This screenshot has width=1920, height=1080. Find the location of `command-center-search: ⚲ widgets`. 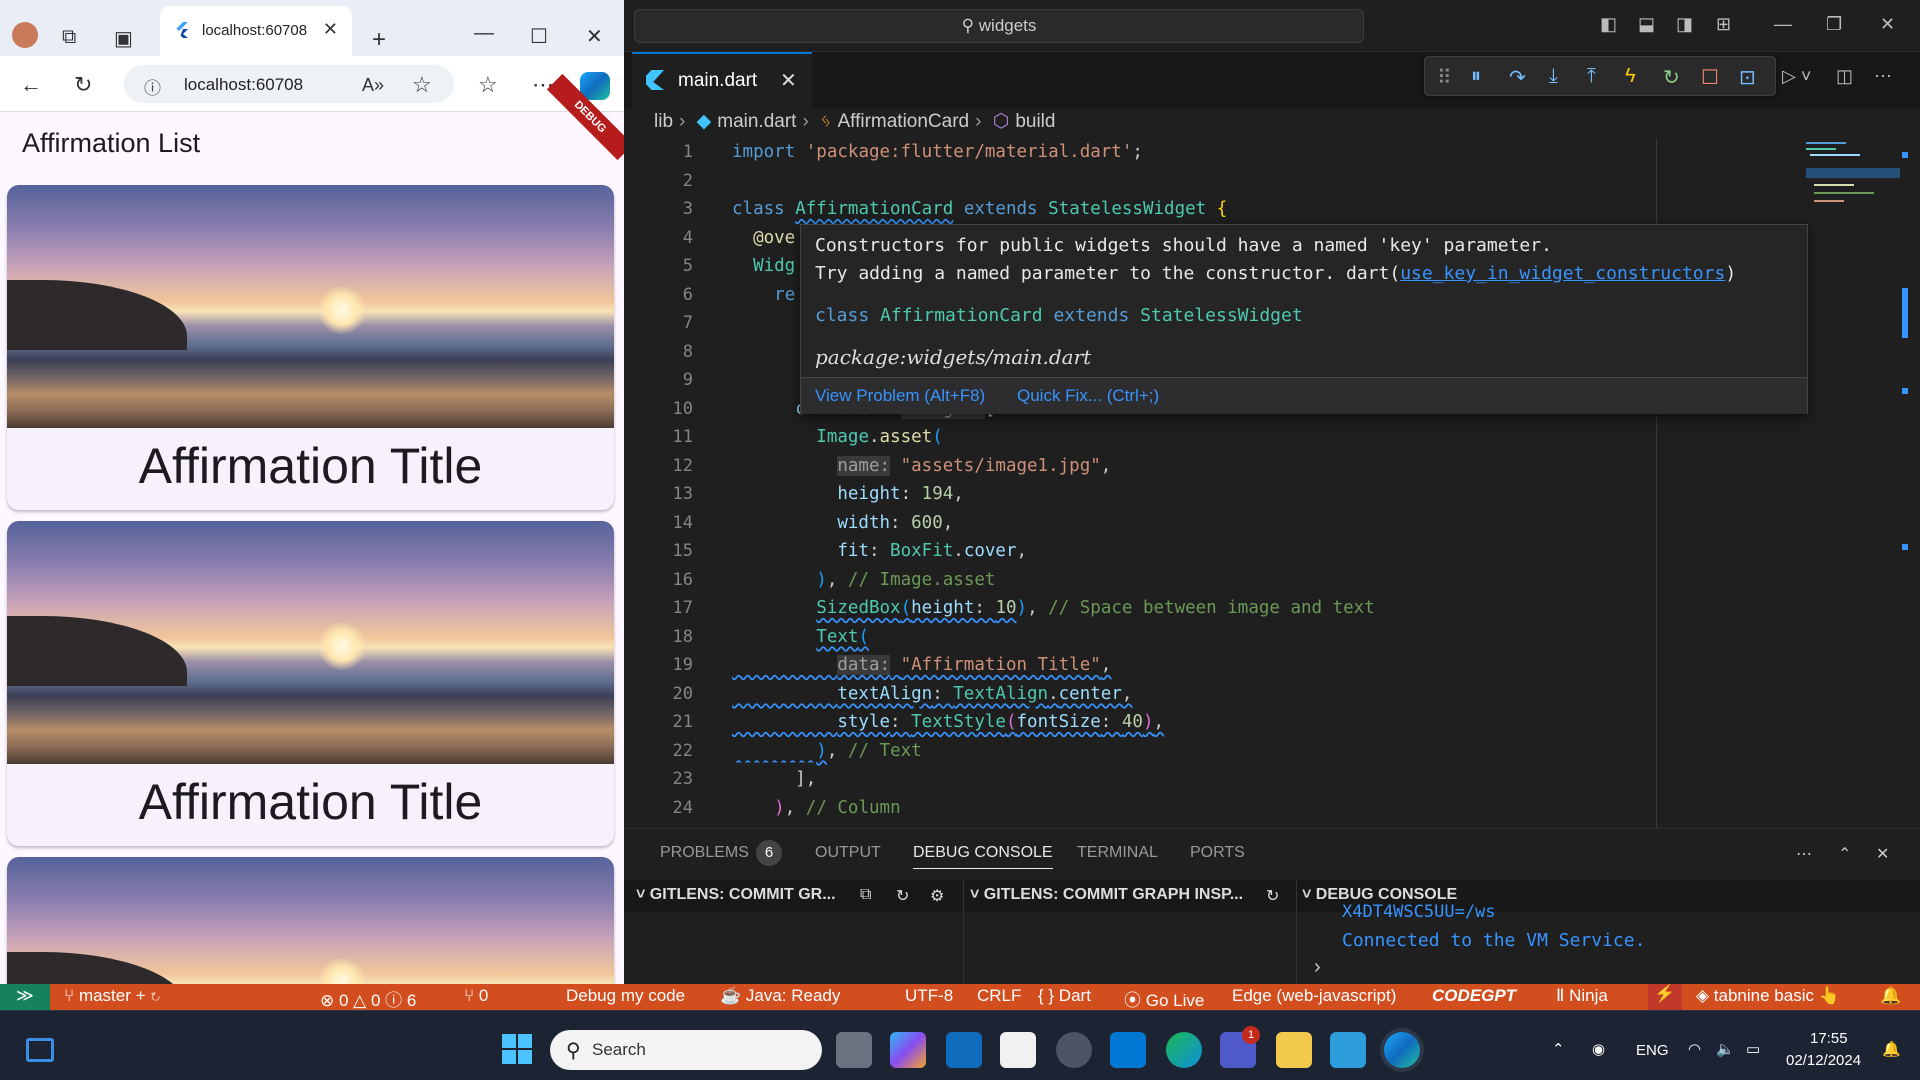

command-center-search: ⚲ widgets is located at coordinates (999, 26).